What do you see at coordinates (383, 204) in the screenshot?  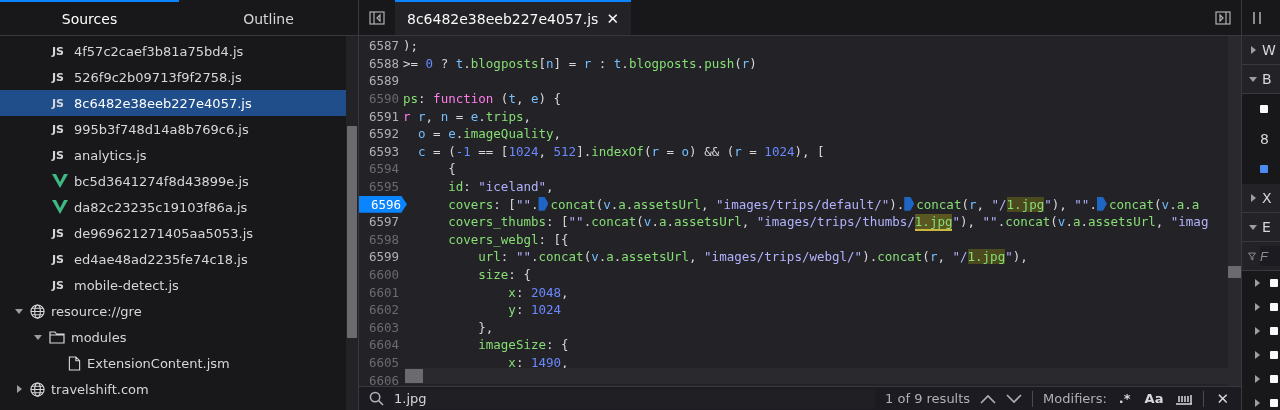 I see `line-number: 6596` at bounding box center [383, 204].